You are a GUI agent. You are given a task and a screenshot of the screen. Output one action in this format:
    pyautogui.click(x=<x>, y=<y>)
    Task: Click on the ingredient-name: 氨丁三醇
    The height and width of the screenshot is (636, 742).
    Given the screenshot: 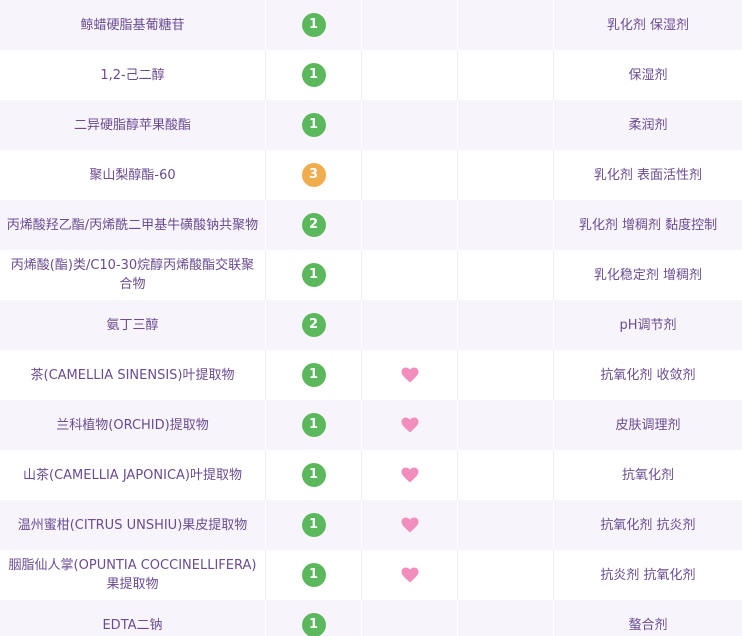 What is the action you would take?
    pyautogui.click(x=132, y=325)
    